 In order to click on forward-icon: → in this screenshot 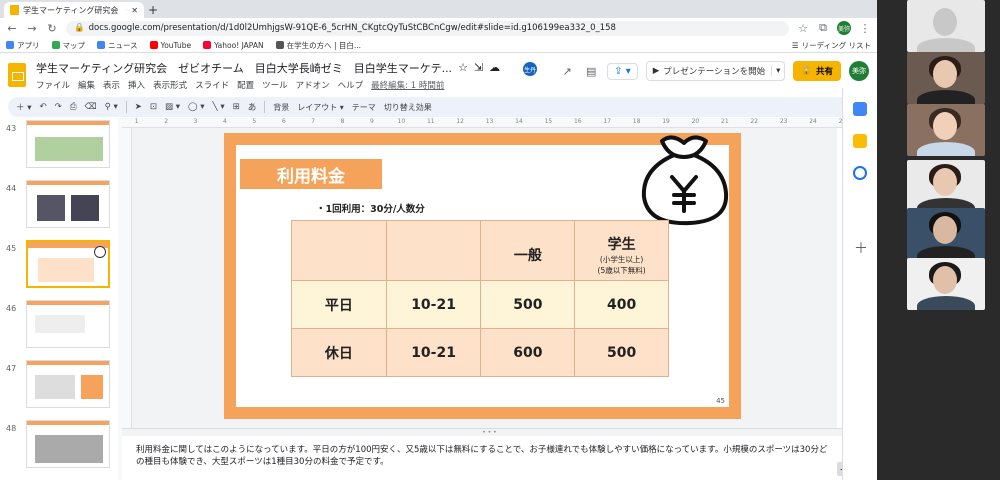, I will do `click(32, 28)`.